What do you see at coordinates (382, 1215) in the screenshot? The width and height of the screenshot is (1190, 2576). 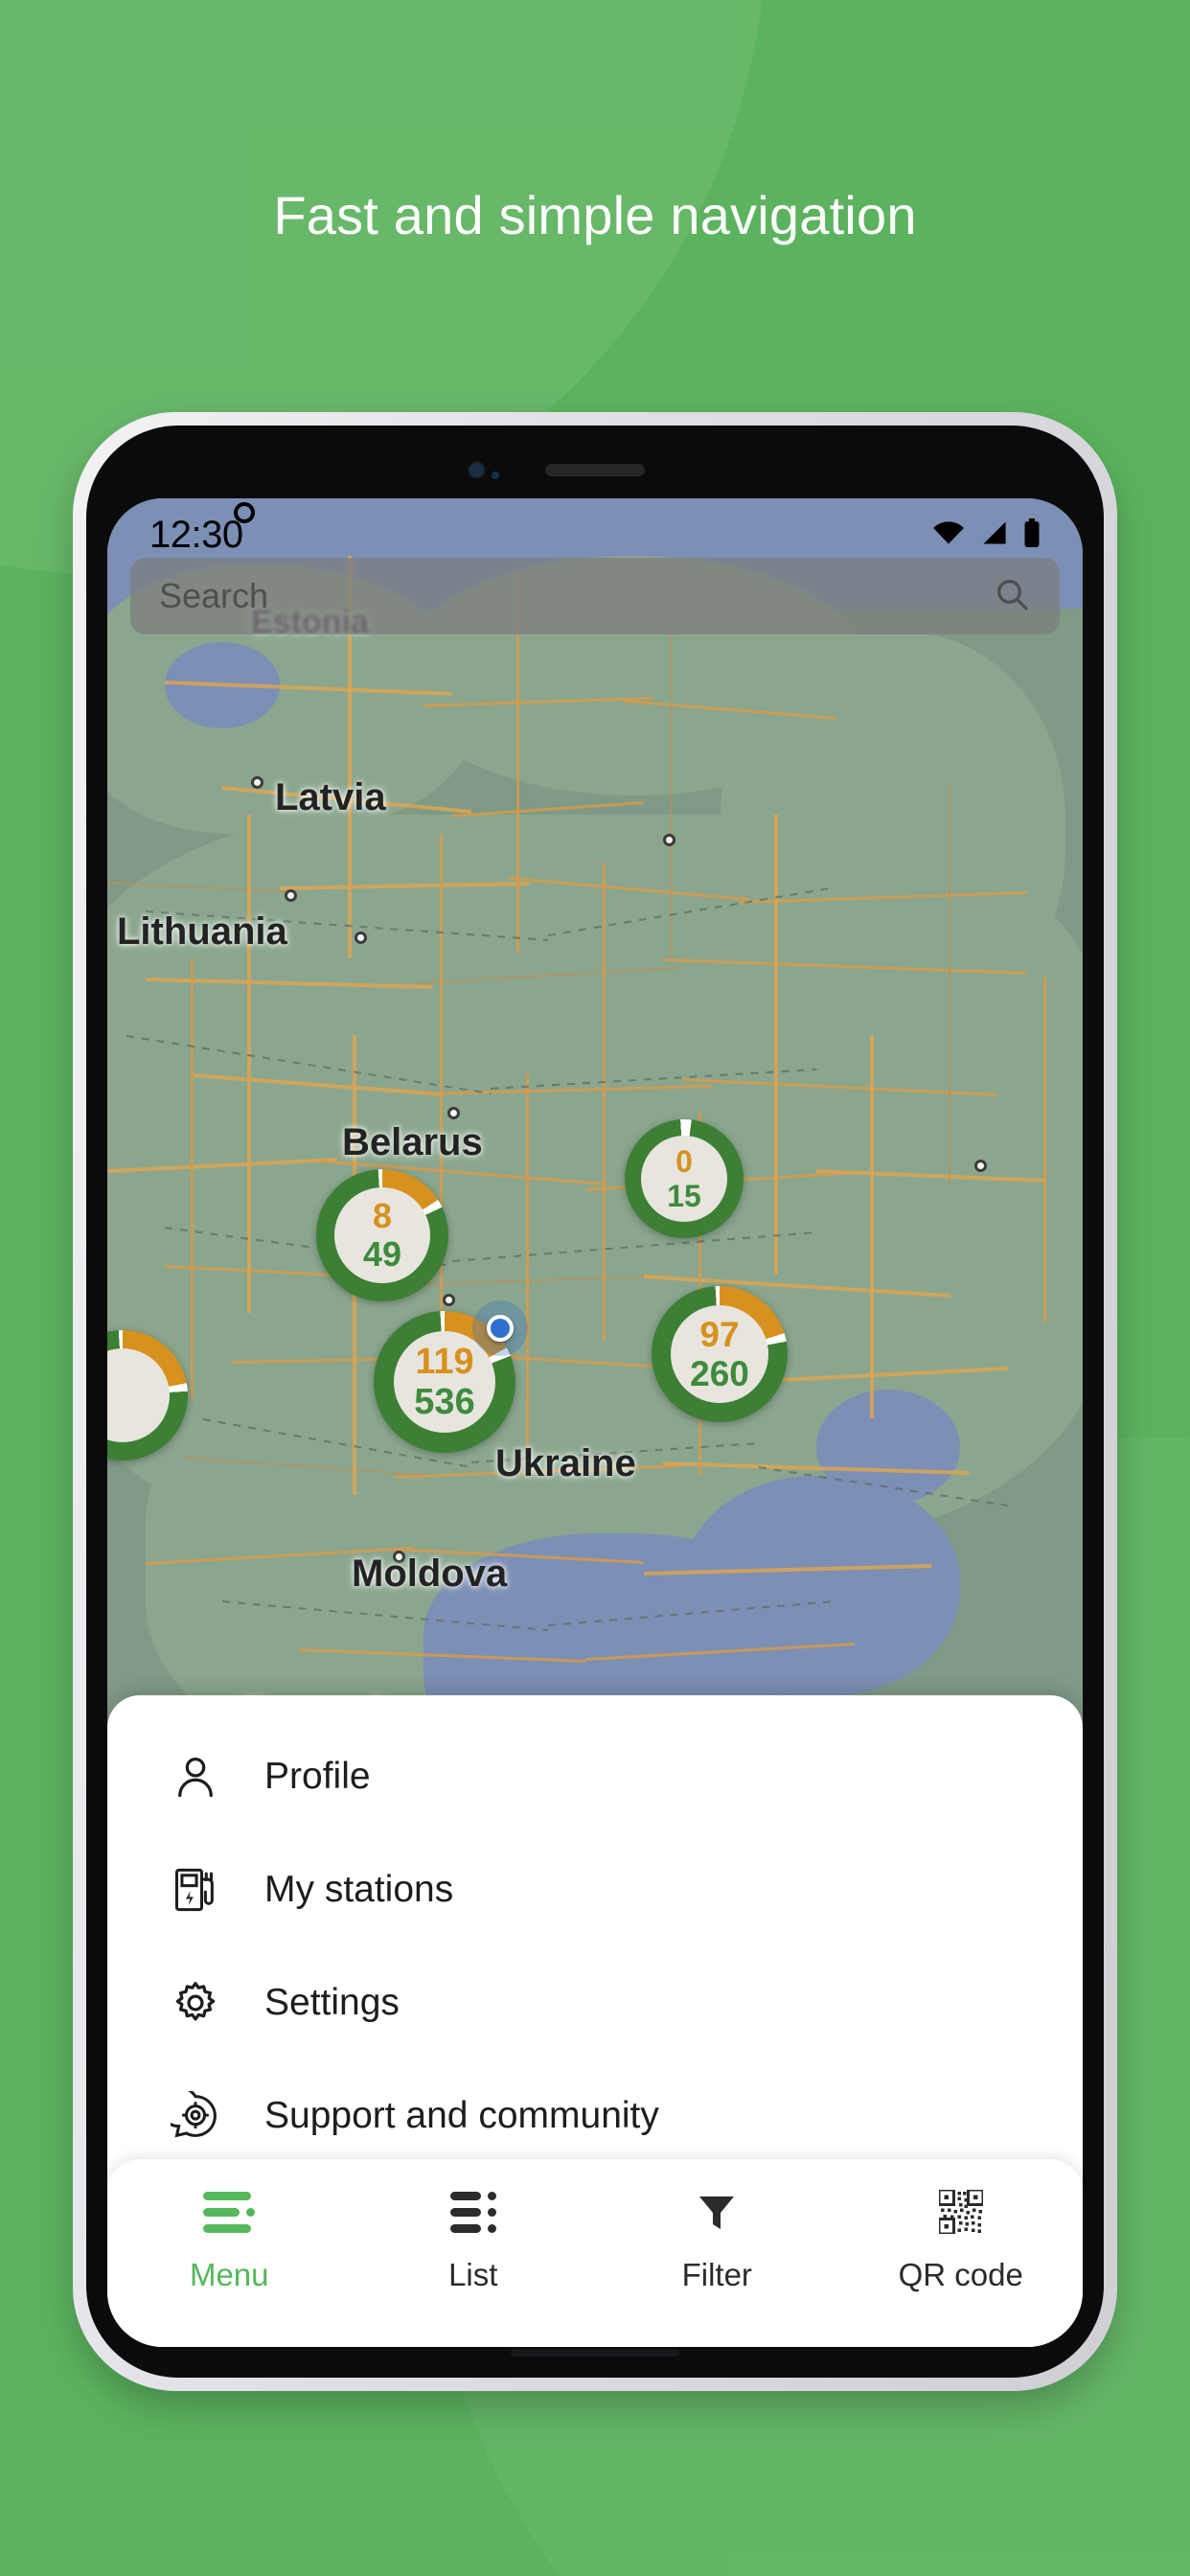 I see `cluster-count-pending: 8` at bounding box center [382, 1215].